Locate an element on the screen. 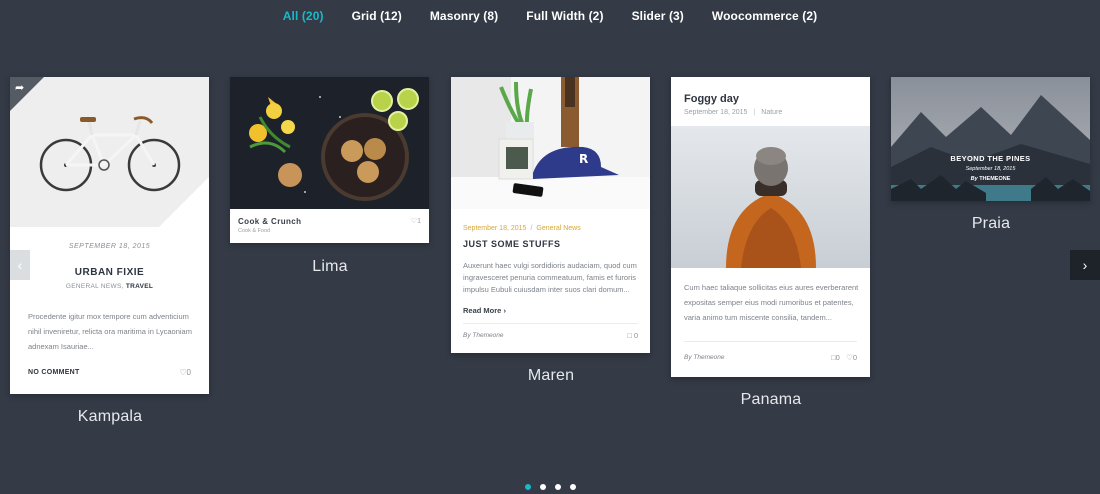 The width and height of the screenshot is (1100, 494). card-image-mountains is located at coordinates (990, 139).